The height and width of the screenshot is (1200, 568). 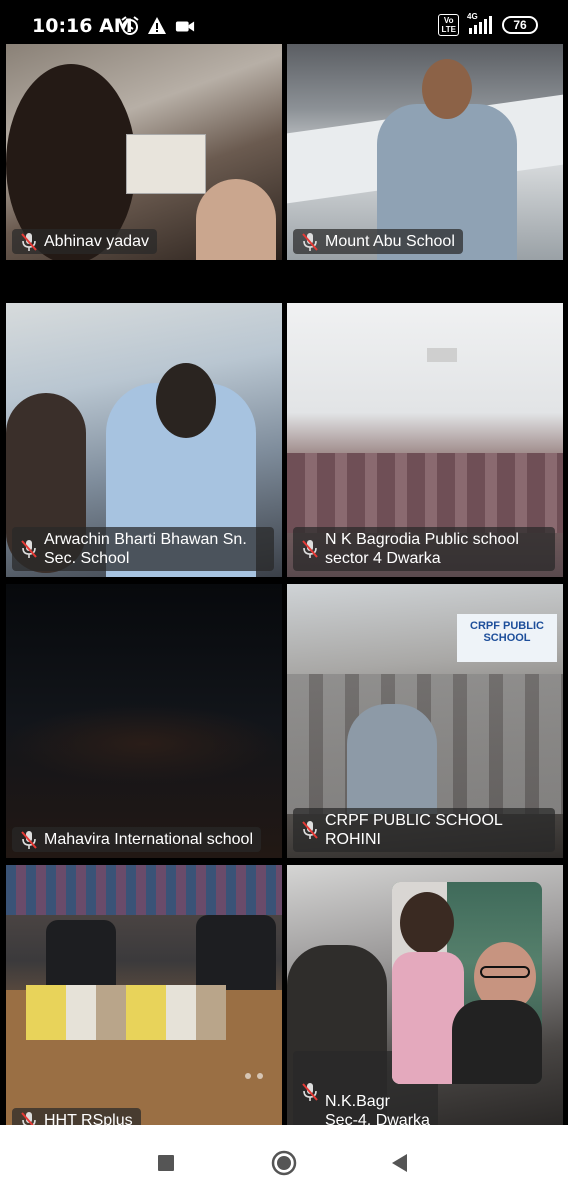 What do you see at coordinates (149, 839) in the screenshot?
I see `participant-name: Mahavira International school` at bounding box center [149, 839].